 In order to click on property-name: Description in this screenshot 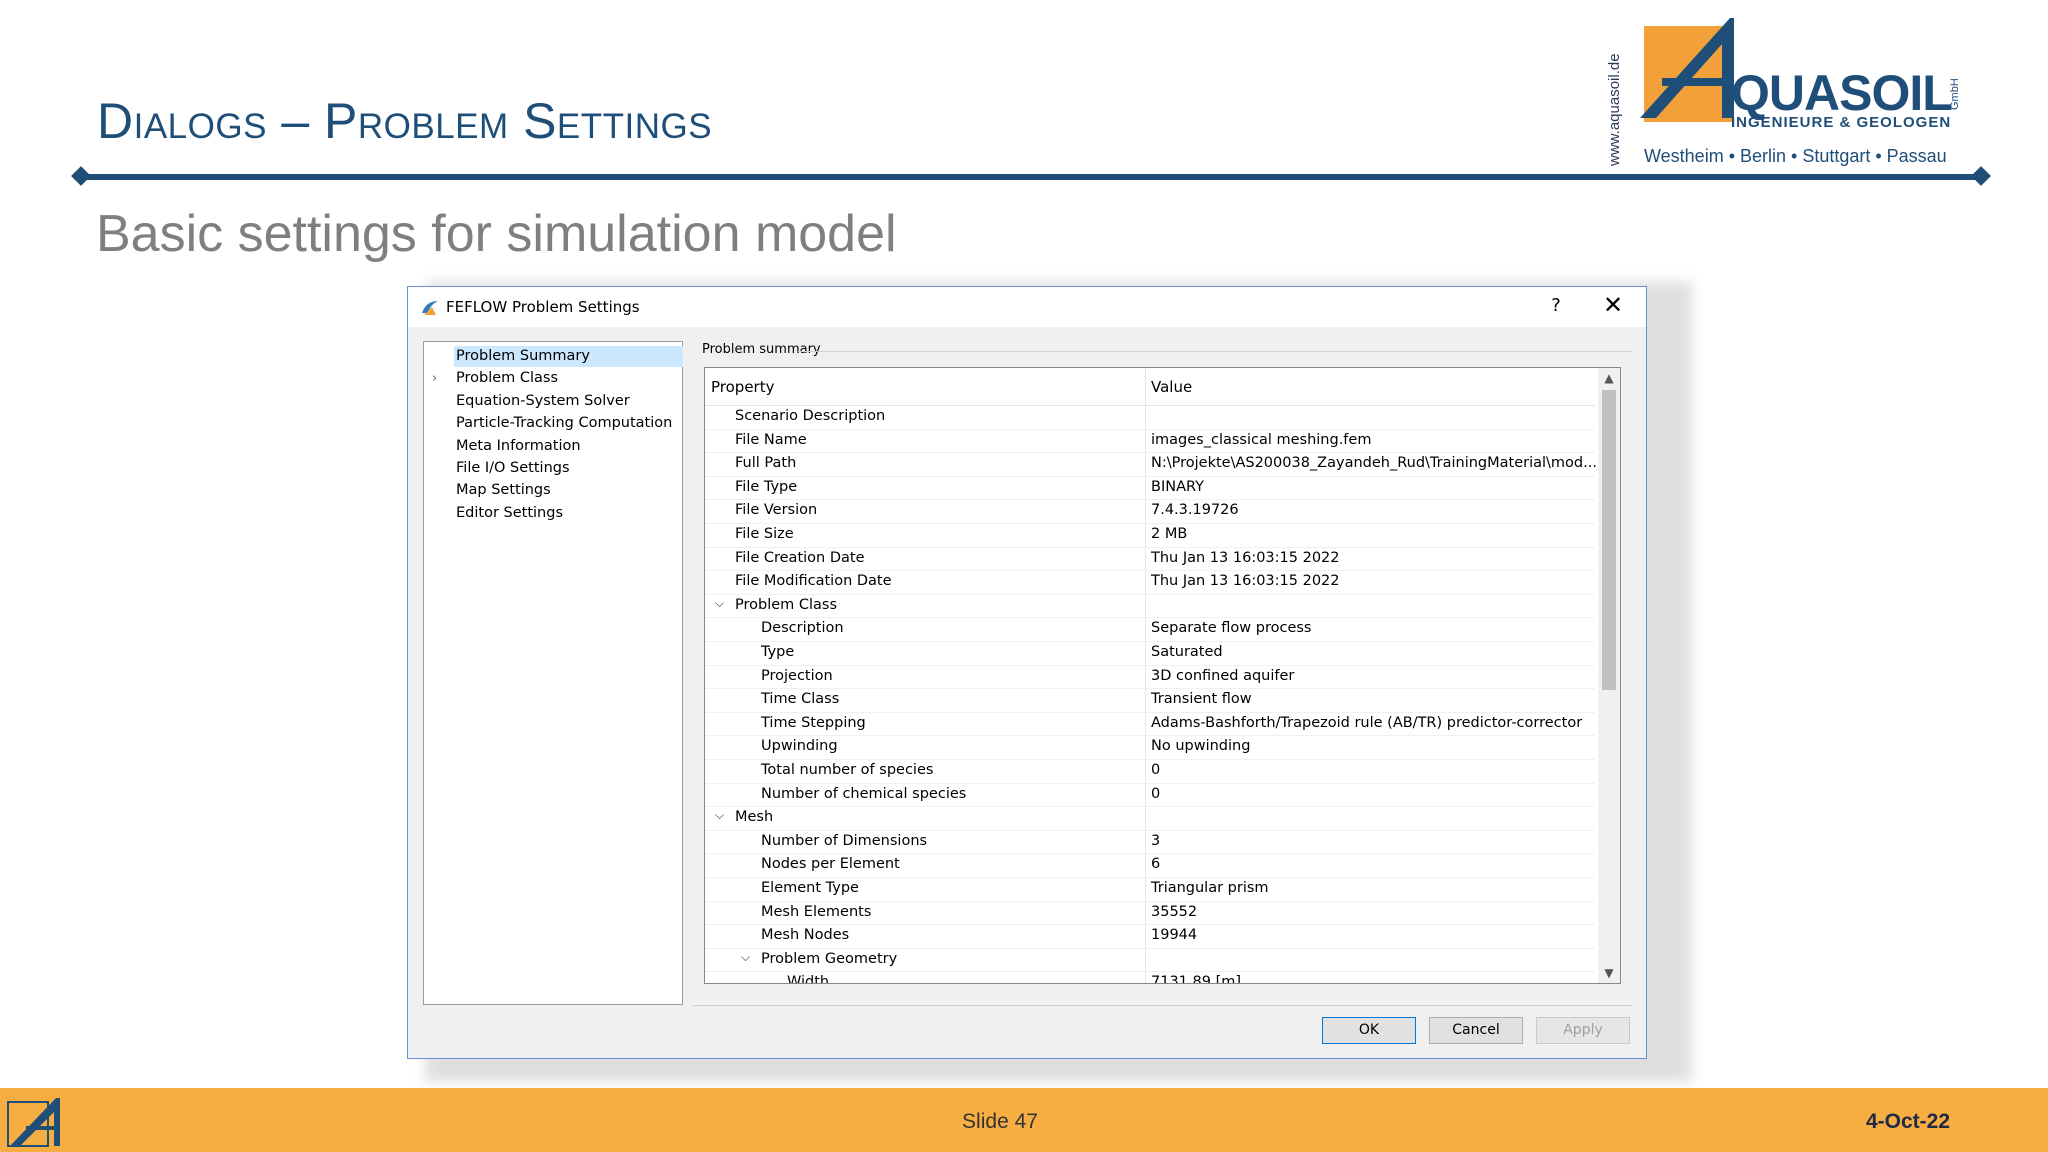, I will do `click(802, 628)`.